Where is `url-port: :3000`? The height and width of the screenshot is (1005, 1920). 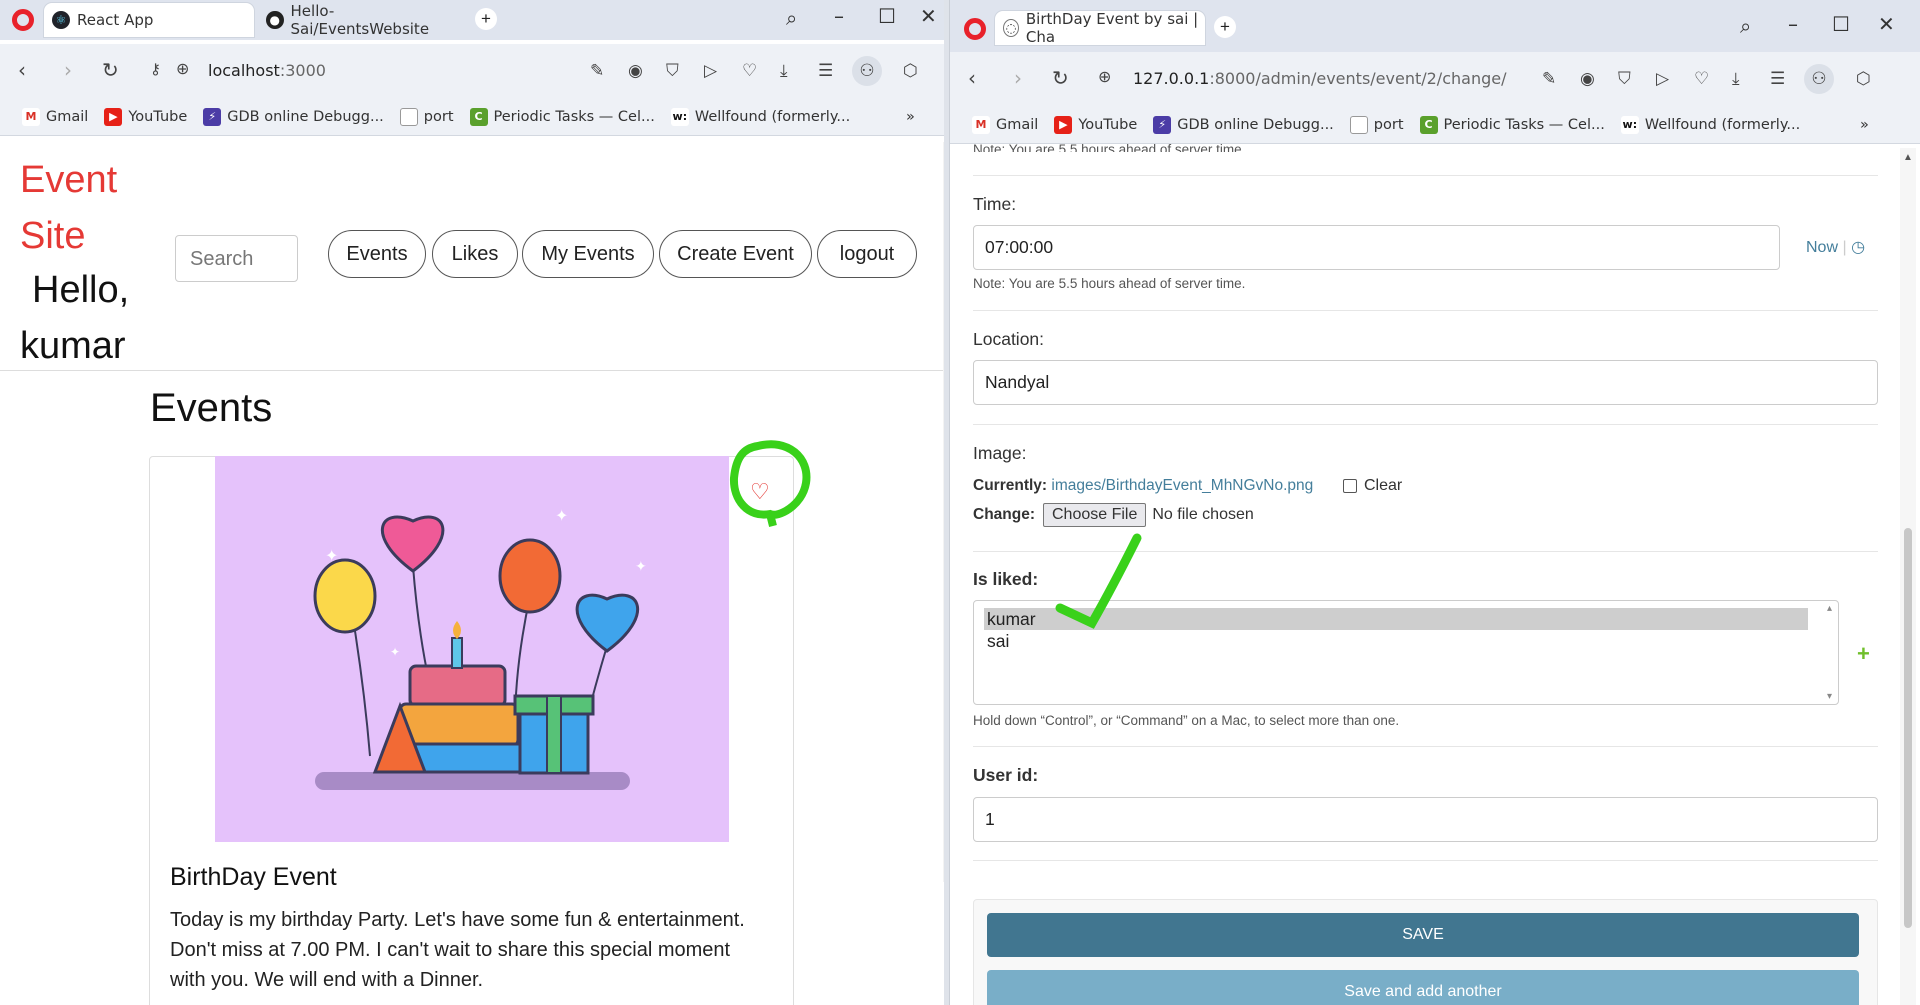
url-port: :3000 is located at coordinates (302, 70).